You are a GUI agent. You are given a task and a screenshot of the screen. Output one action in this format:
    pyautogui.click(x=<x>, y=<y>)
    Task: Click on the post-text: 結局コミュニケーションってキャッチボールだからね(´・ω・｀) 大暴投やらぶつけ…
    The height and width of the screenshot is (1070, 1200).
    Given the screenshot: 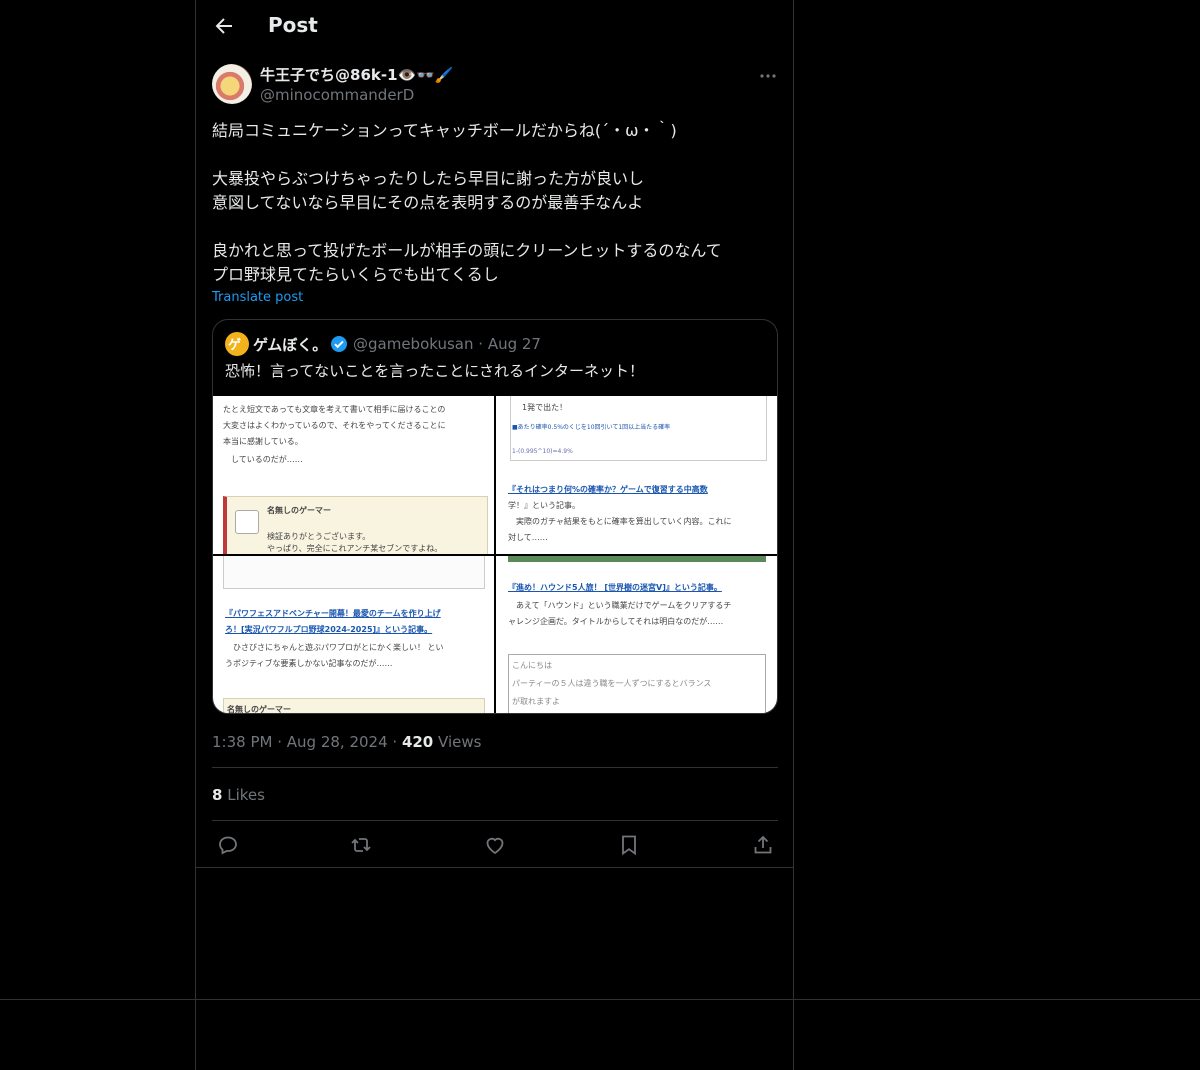 What is the action you would take?
    pyautogui.click(x=495, y=203)
    